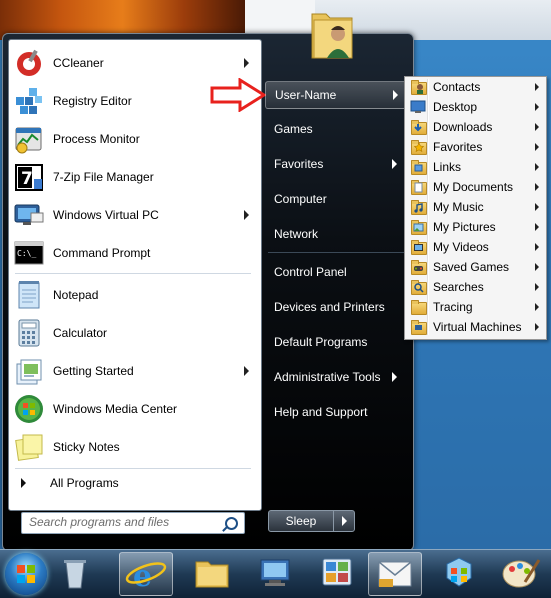 This screenshot has height=598, width=551. What do you see at coordinates (475, 287) in the screenshot?
I see `submenu-item-searches: Searches` at bounding box center [475, 287].